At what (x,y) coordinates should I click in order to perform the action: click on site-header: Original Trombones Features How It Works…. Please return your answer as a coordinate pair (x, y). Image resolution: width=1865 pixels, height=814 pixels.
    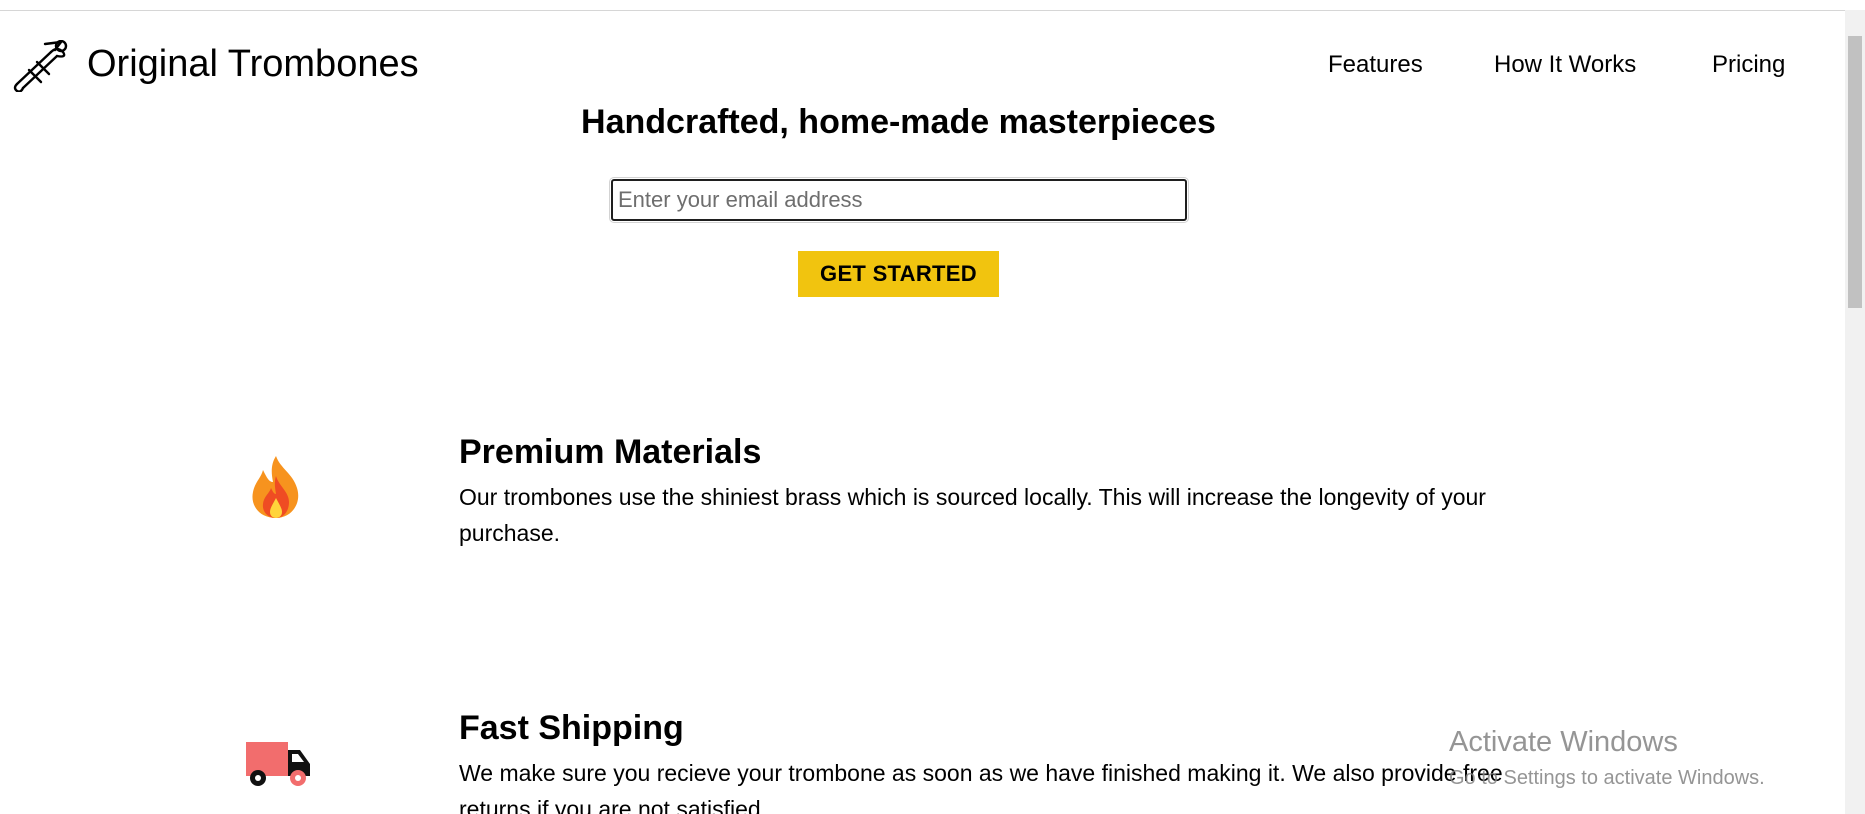
    Looking at the image, I should click on (922, 64).